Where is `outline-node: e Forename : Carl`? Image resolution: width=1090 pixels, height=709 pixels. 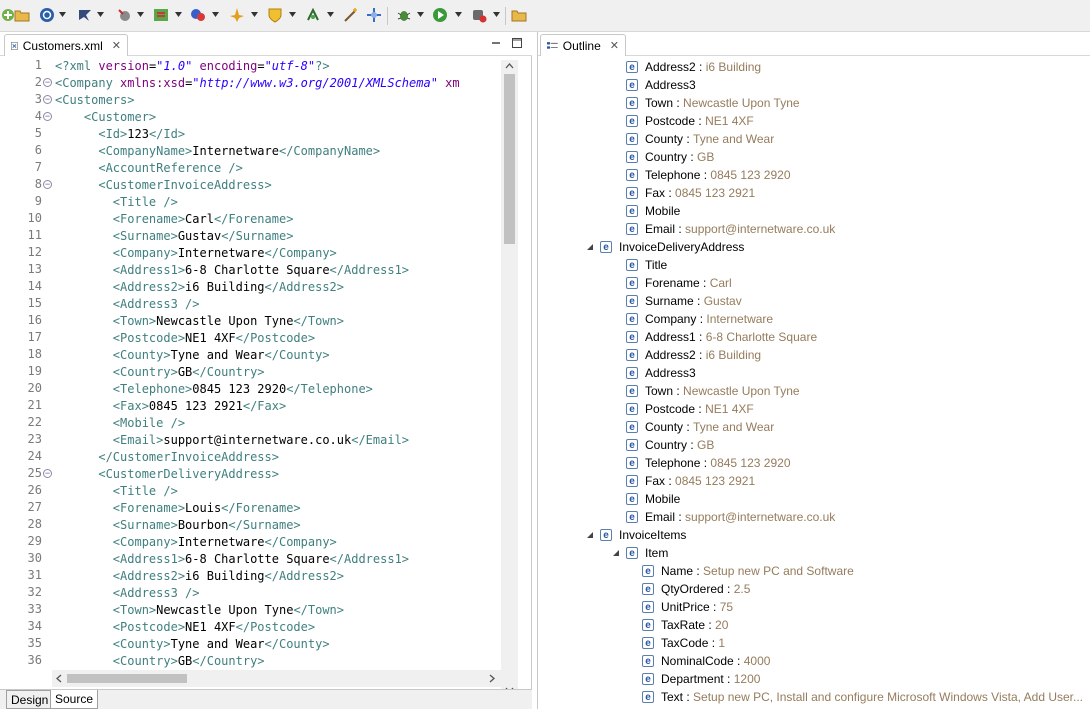
outline-node: e Forename : Carl is located at coordinates (679, 283).